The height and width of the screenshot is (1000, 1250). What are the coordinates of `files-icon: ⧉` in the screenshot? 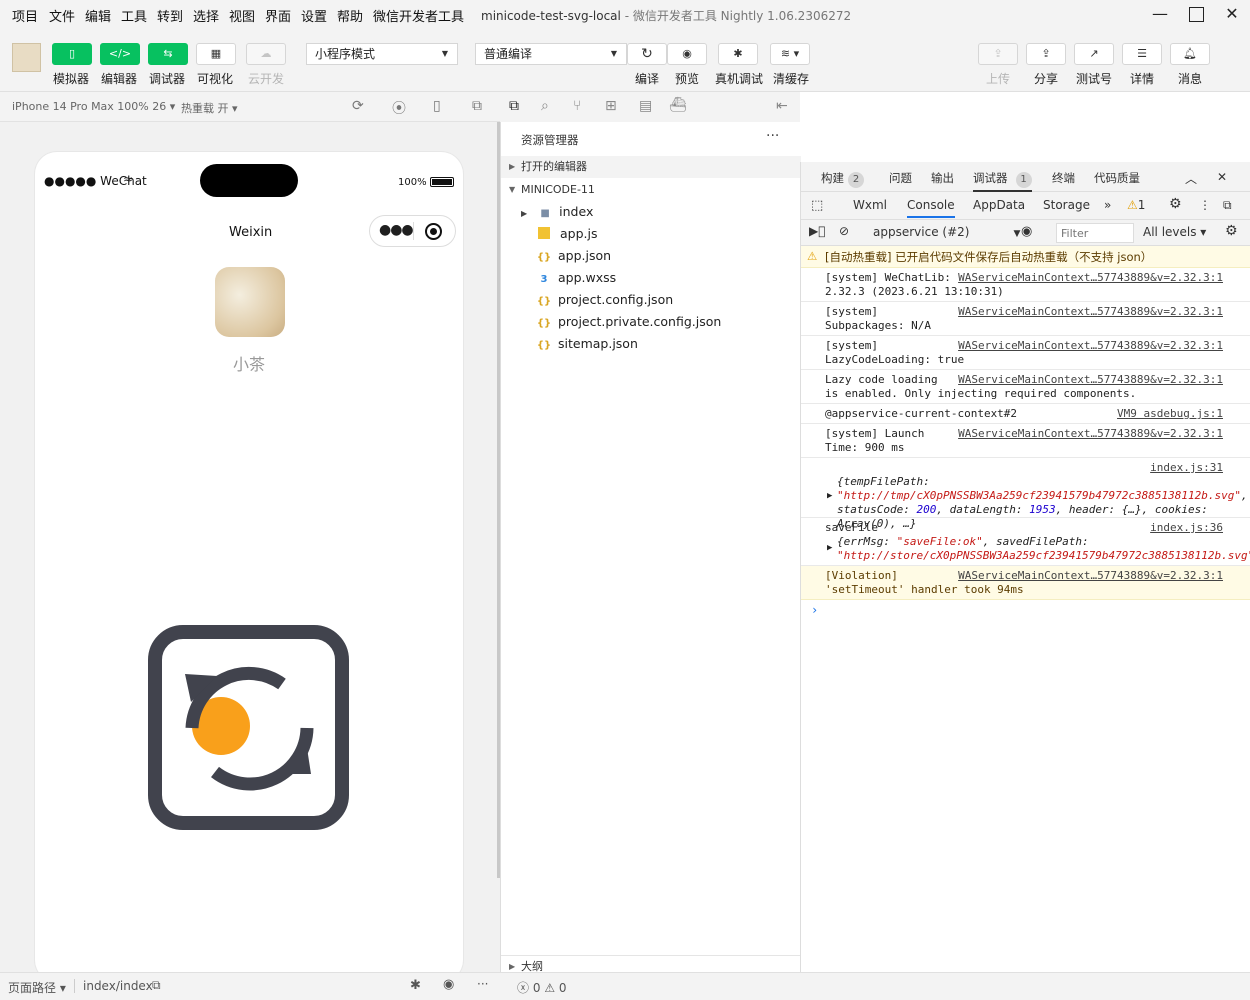 It's located at (514, 106).